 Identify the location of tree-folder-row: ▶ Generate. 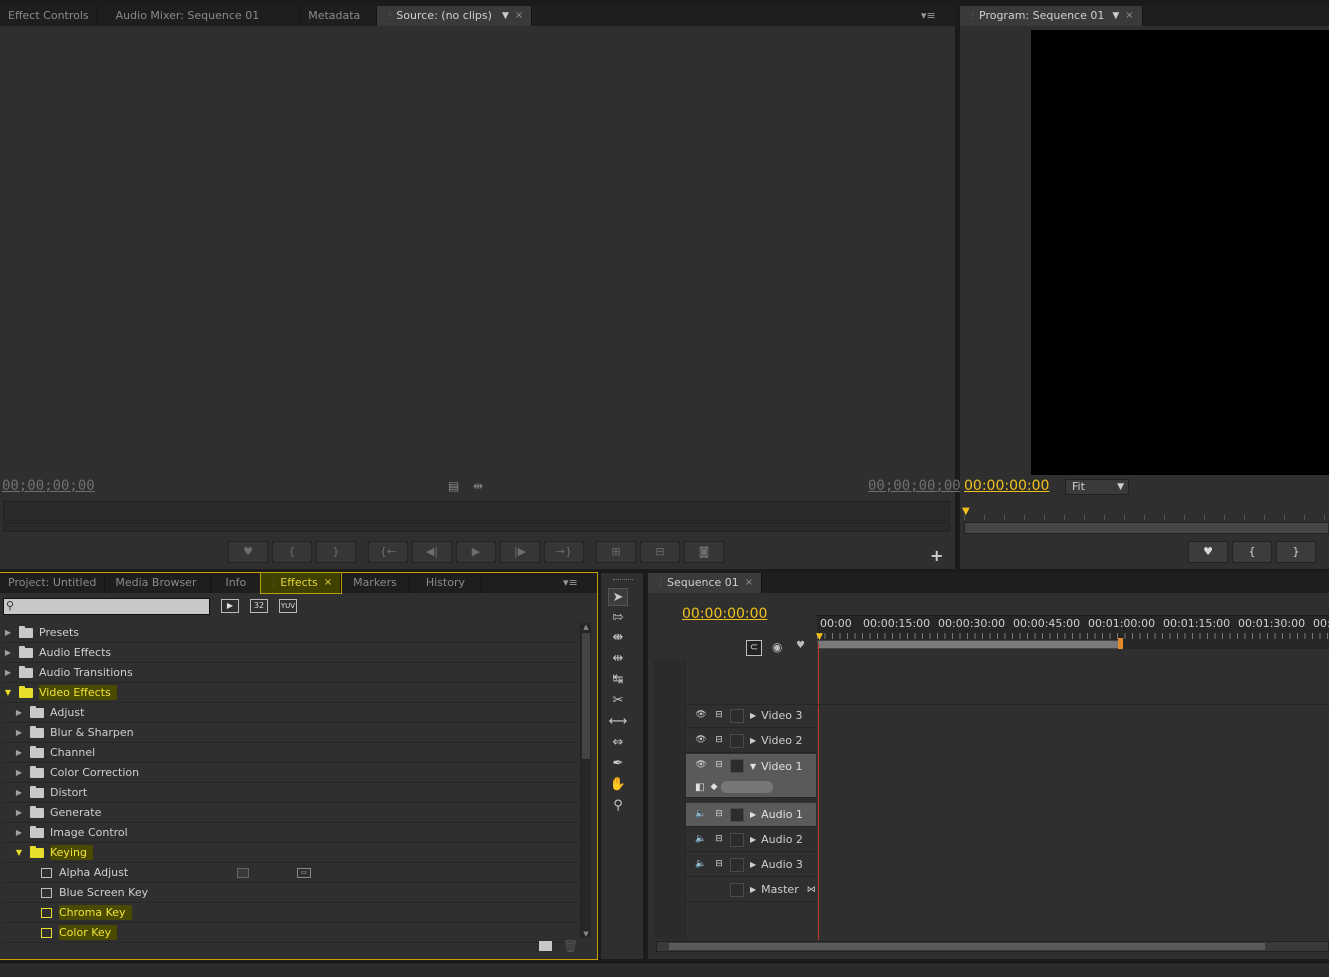
(290, 813).